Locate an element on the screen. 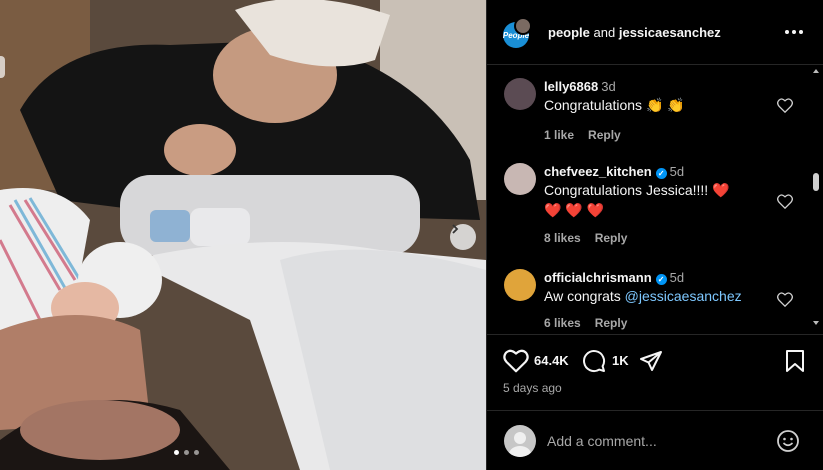 This screenshot has height=470, width=823. comment-user-line: lelly6868 3d is located at coordinates (614, 86).